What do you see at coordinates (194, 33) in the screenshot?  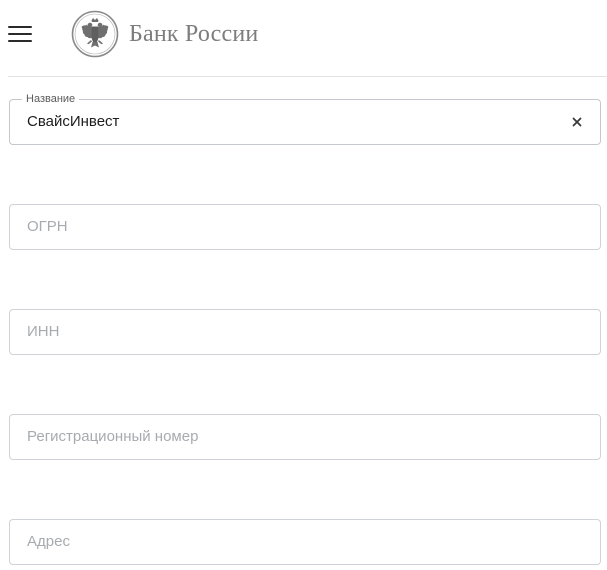 I see `logo-text: Банк России` at bounding box center [194, 33].